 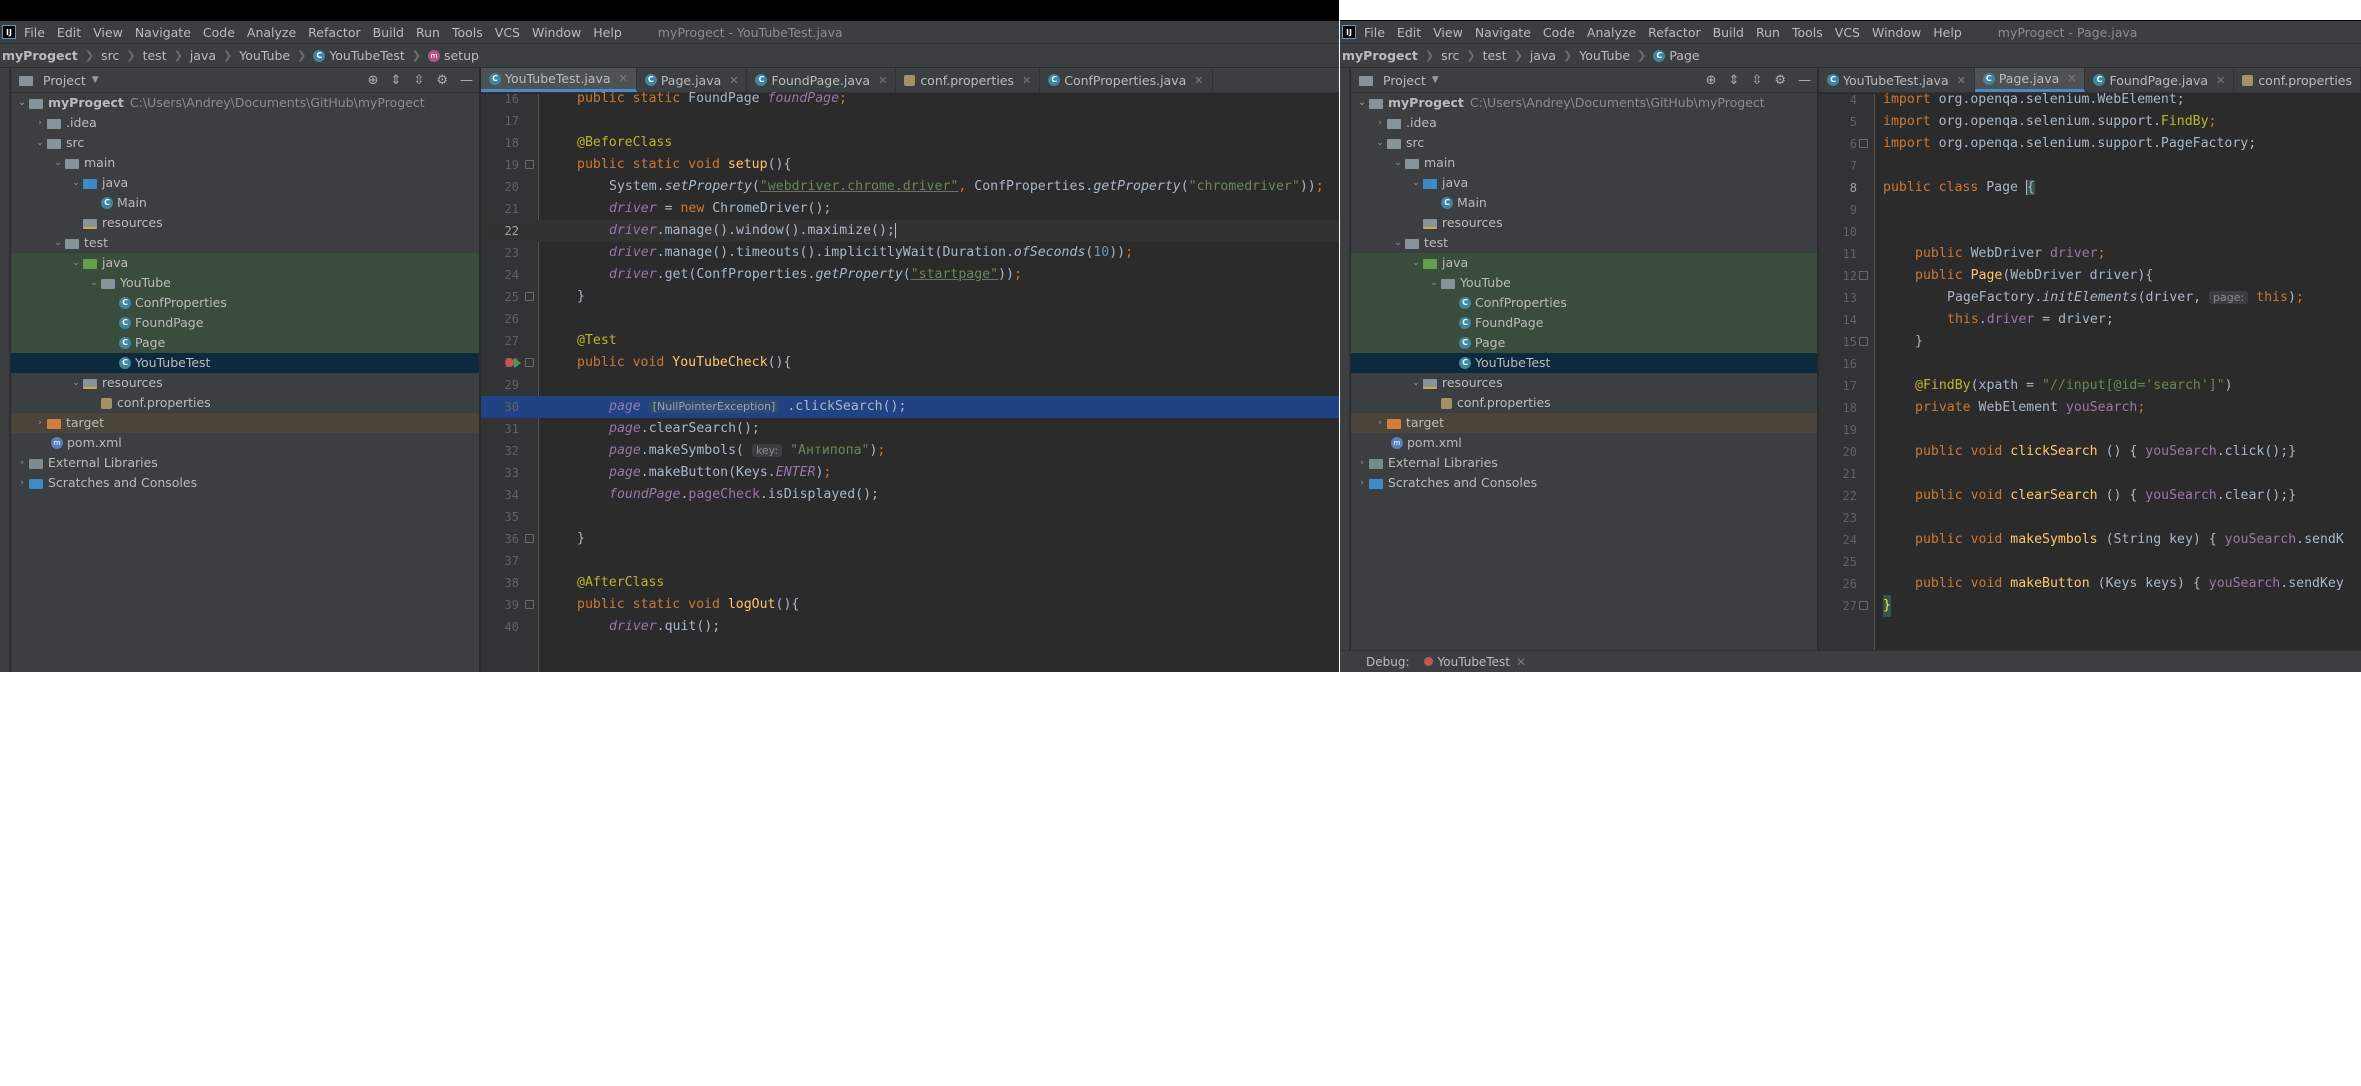 What do you see at coordinates (1584, 303) in the screenshot?
I see `tree-node-confproperties: C ConfProperties` at bounding box center [1584, 303].